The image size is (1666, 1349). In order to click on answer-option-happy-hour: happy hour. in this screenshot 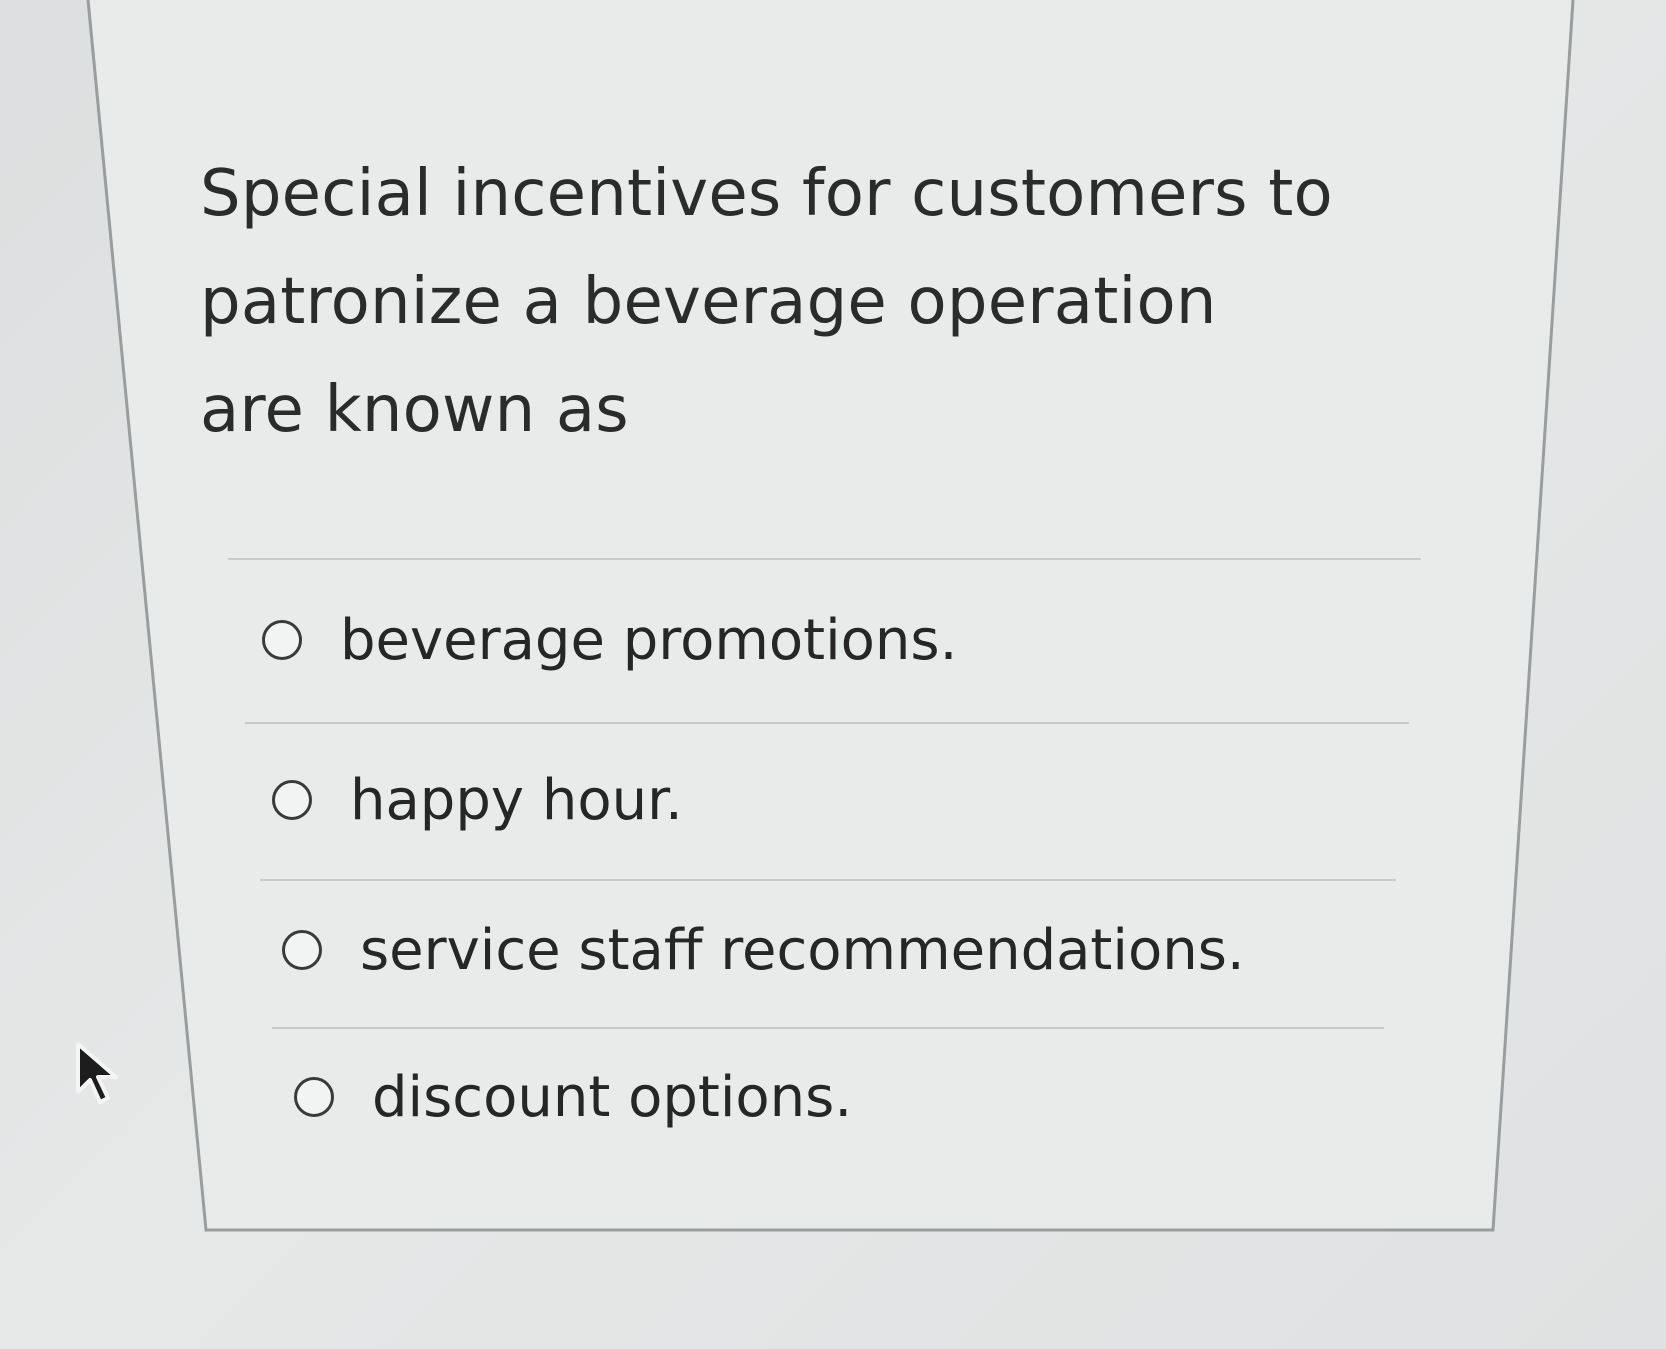, I will do `click(477, 800)`.